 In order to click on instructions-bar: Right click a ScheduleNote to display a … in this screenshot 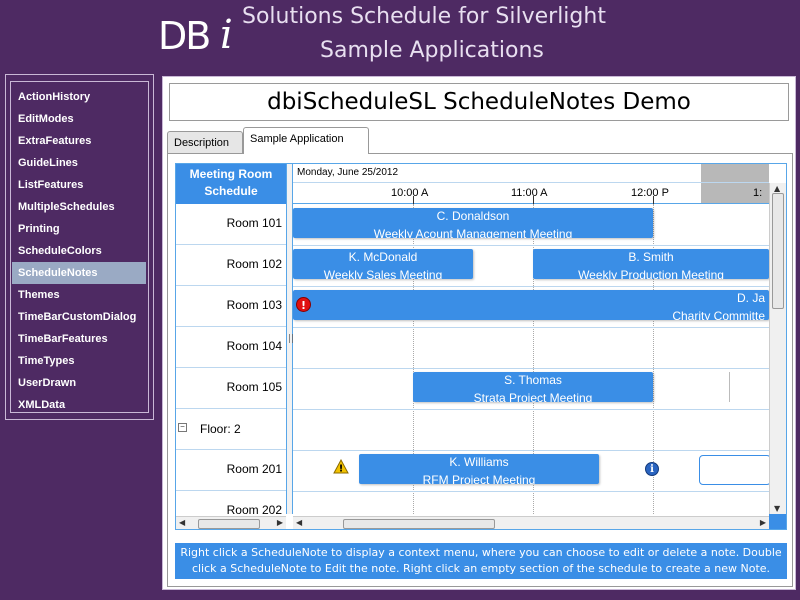, I will do `click(481, 561)`.